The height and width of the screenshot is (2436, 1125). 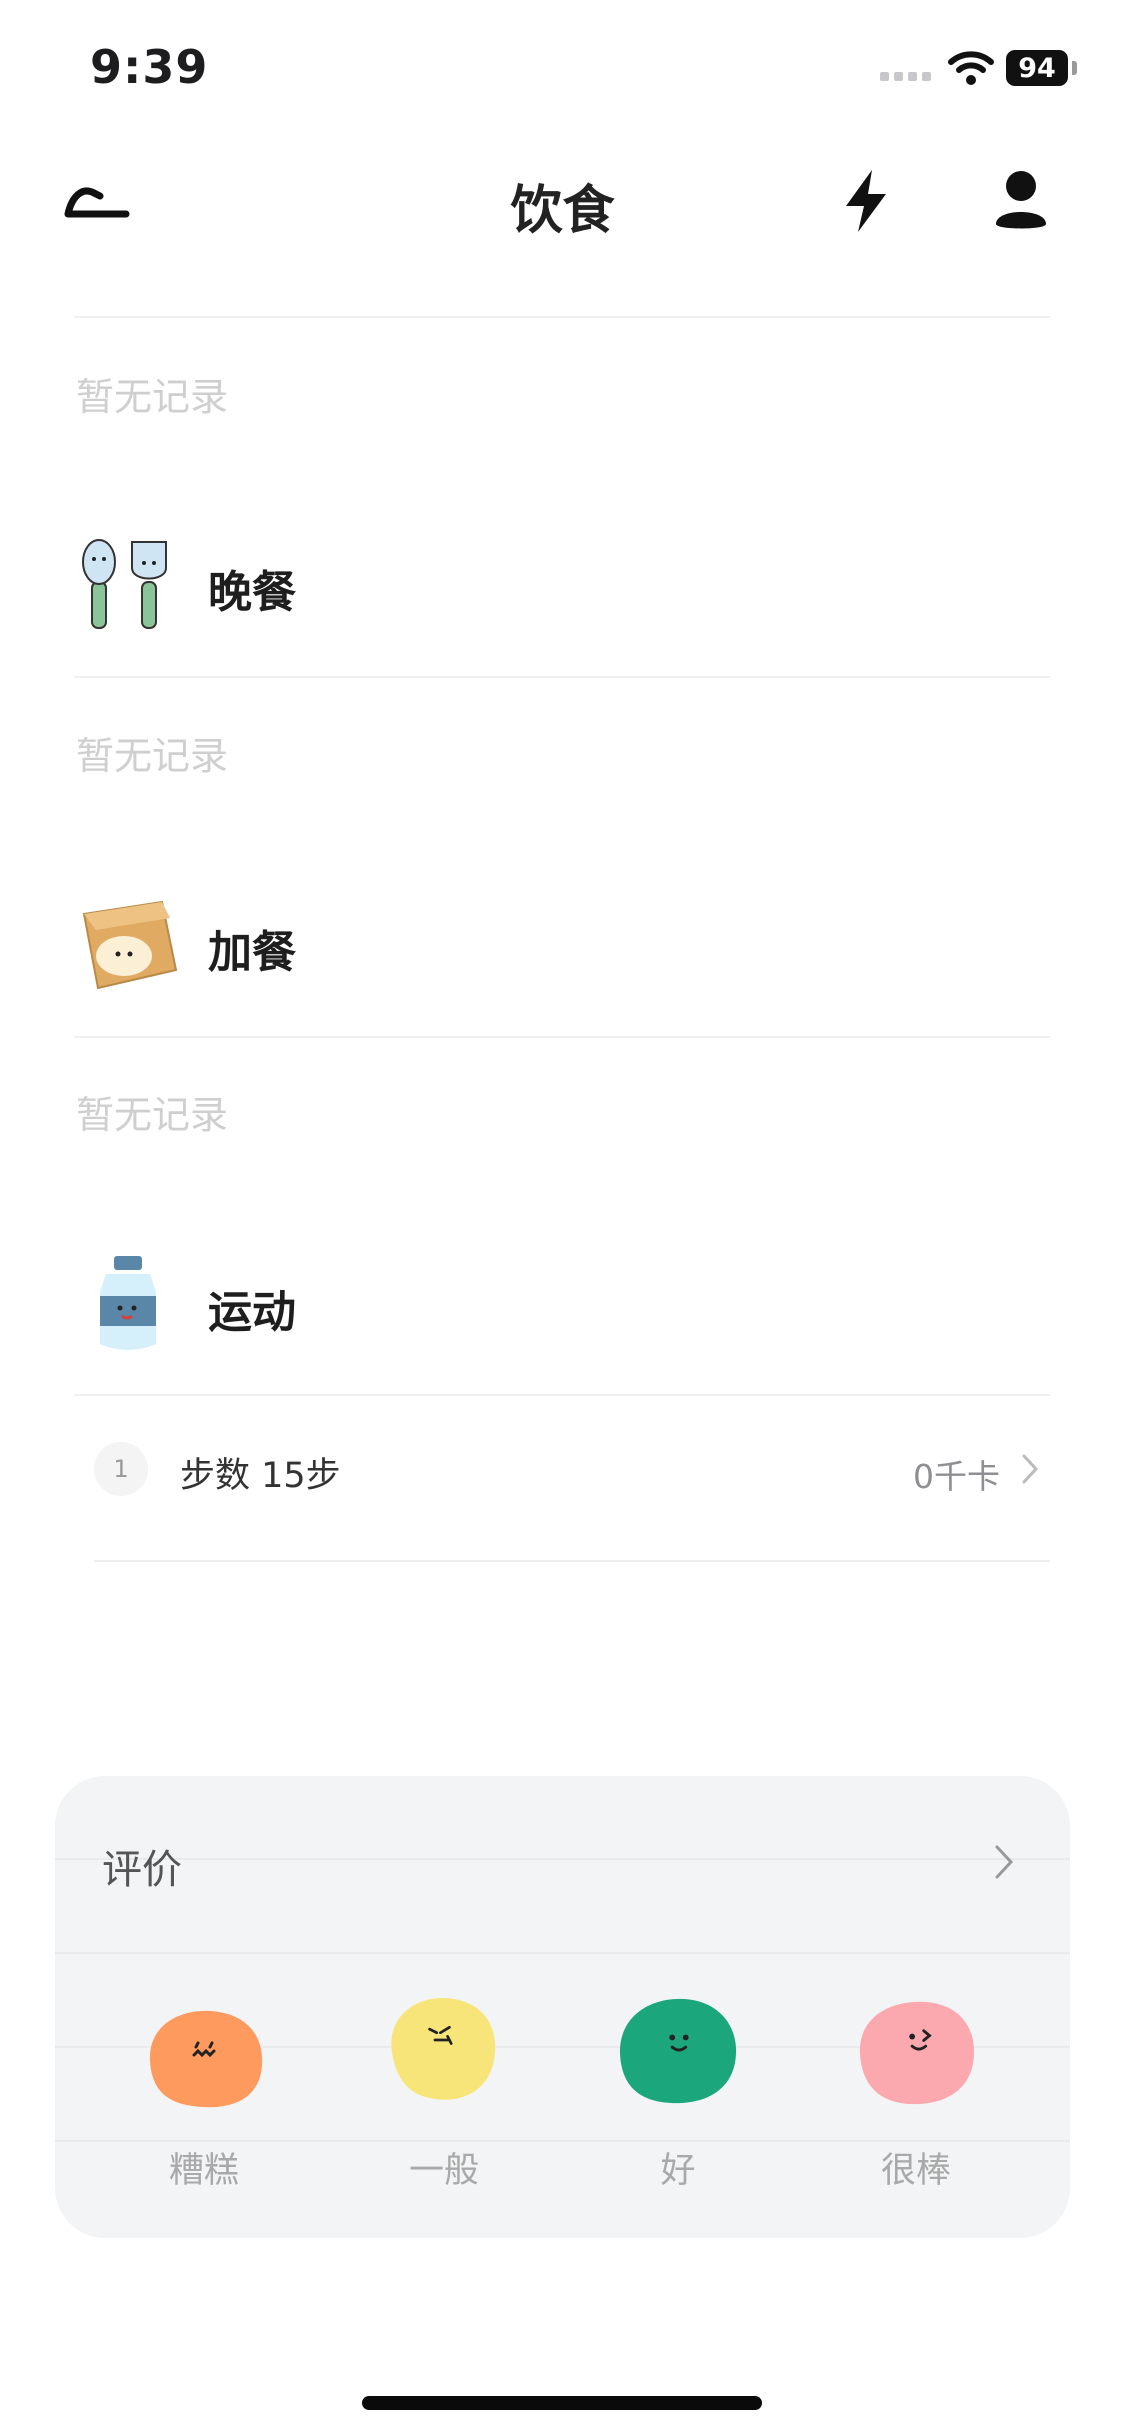 I want to click on entry-index: 1, so click(x=121, y=1469).